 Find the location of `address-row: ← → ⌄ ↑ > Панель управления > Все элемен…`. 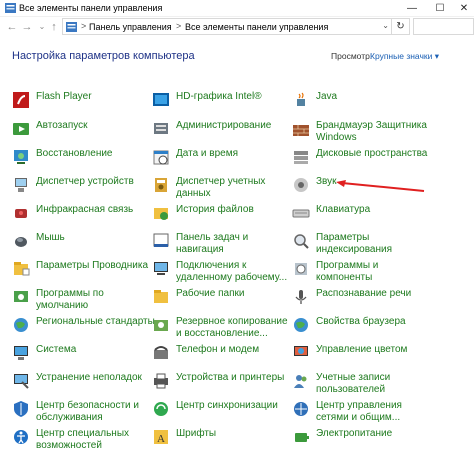

address-row: ← → ⌄ ↑ > Панель управления > Все элемен… is located at coordinates (237, 27).